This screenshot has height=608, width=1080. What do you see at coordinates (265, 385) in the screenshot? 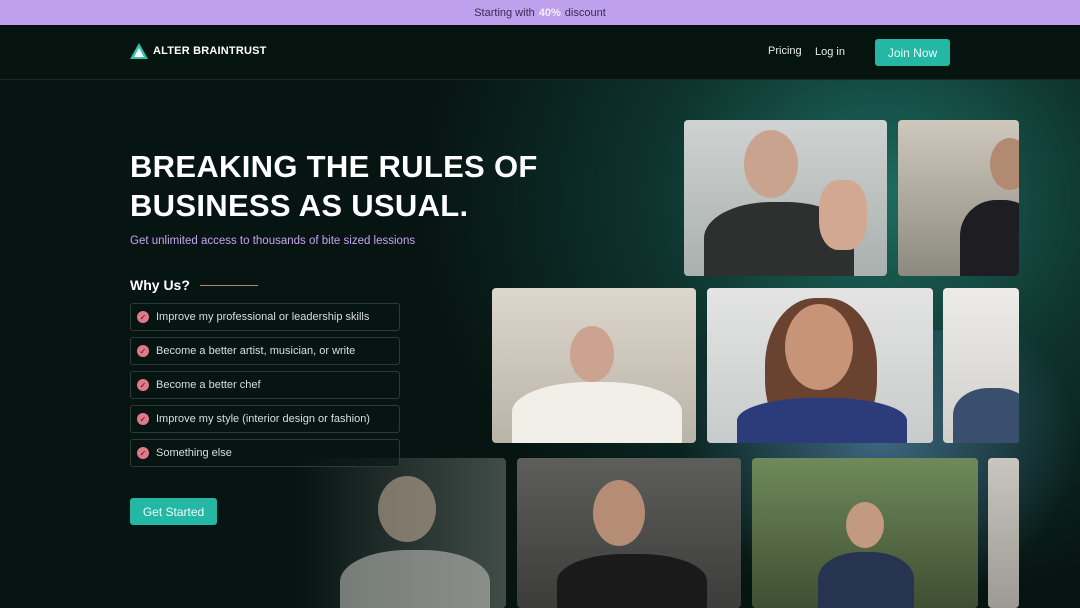
I see `option-better-chef: ✓ Become a better chef` at bounding box center [265, 385].